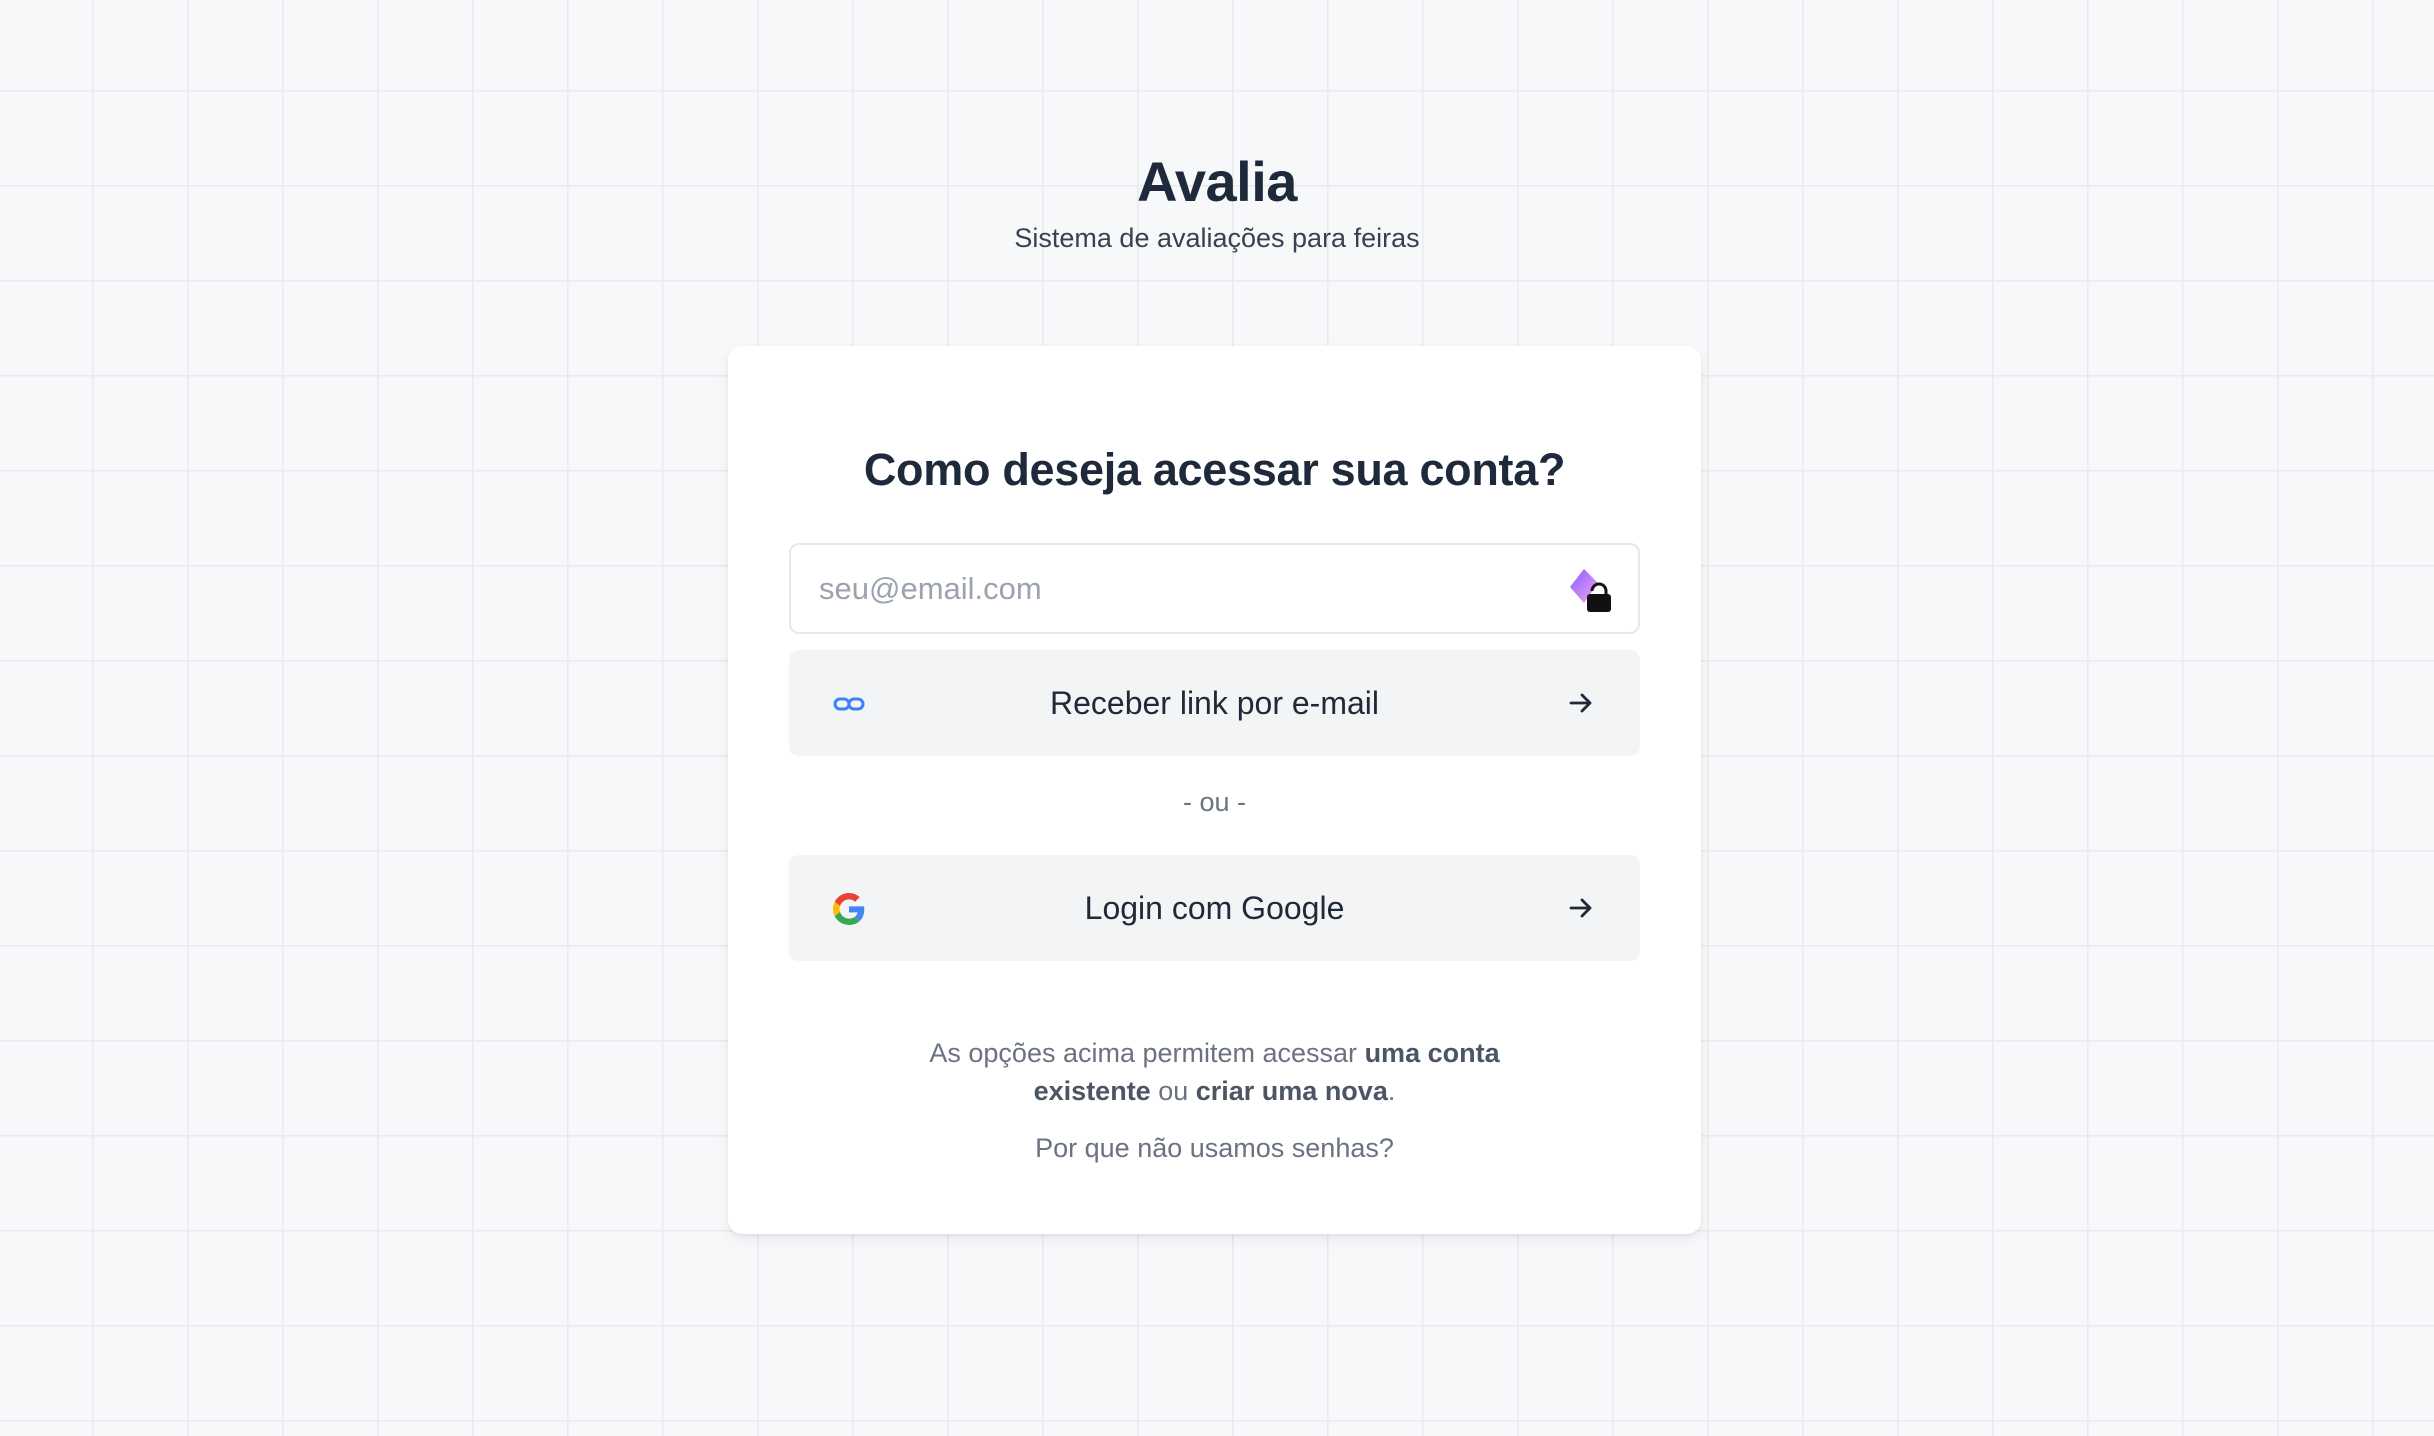  Describe the element at coordinates (1217, 238) in the screenshot. I see `app-subtitle: Sistema de avaliações para feiras` at that location.